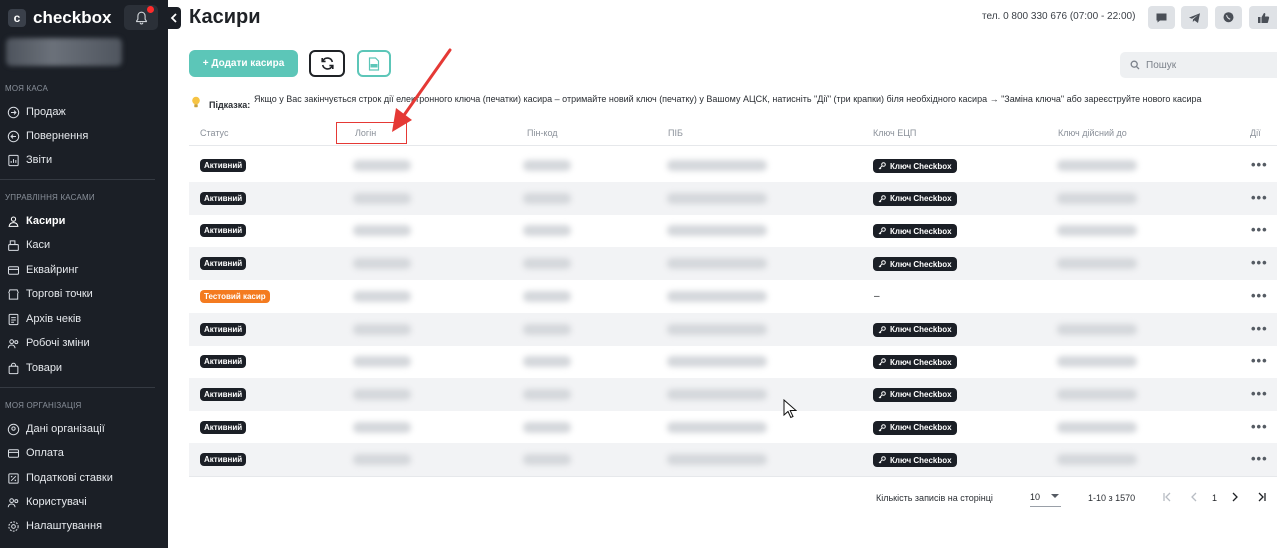  I want to click on chevron-left-icon, so click(1194, 497).